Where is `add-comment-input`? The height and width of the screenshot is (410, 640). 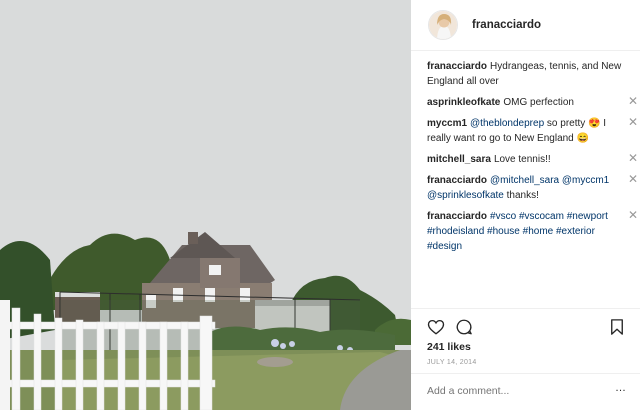
add-comment-input is located at coordinates (519, 391).